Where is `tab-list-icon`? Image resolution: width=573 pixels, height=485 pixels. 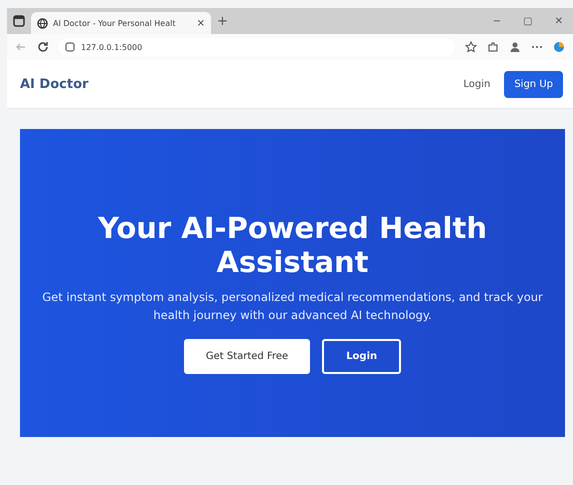 tab-list-icon is located at coordinates (19, 21).